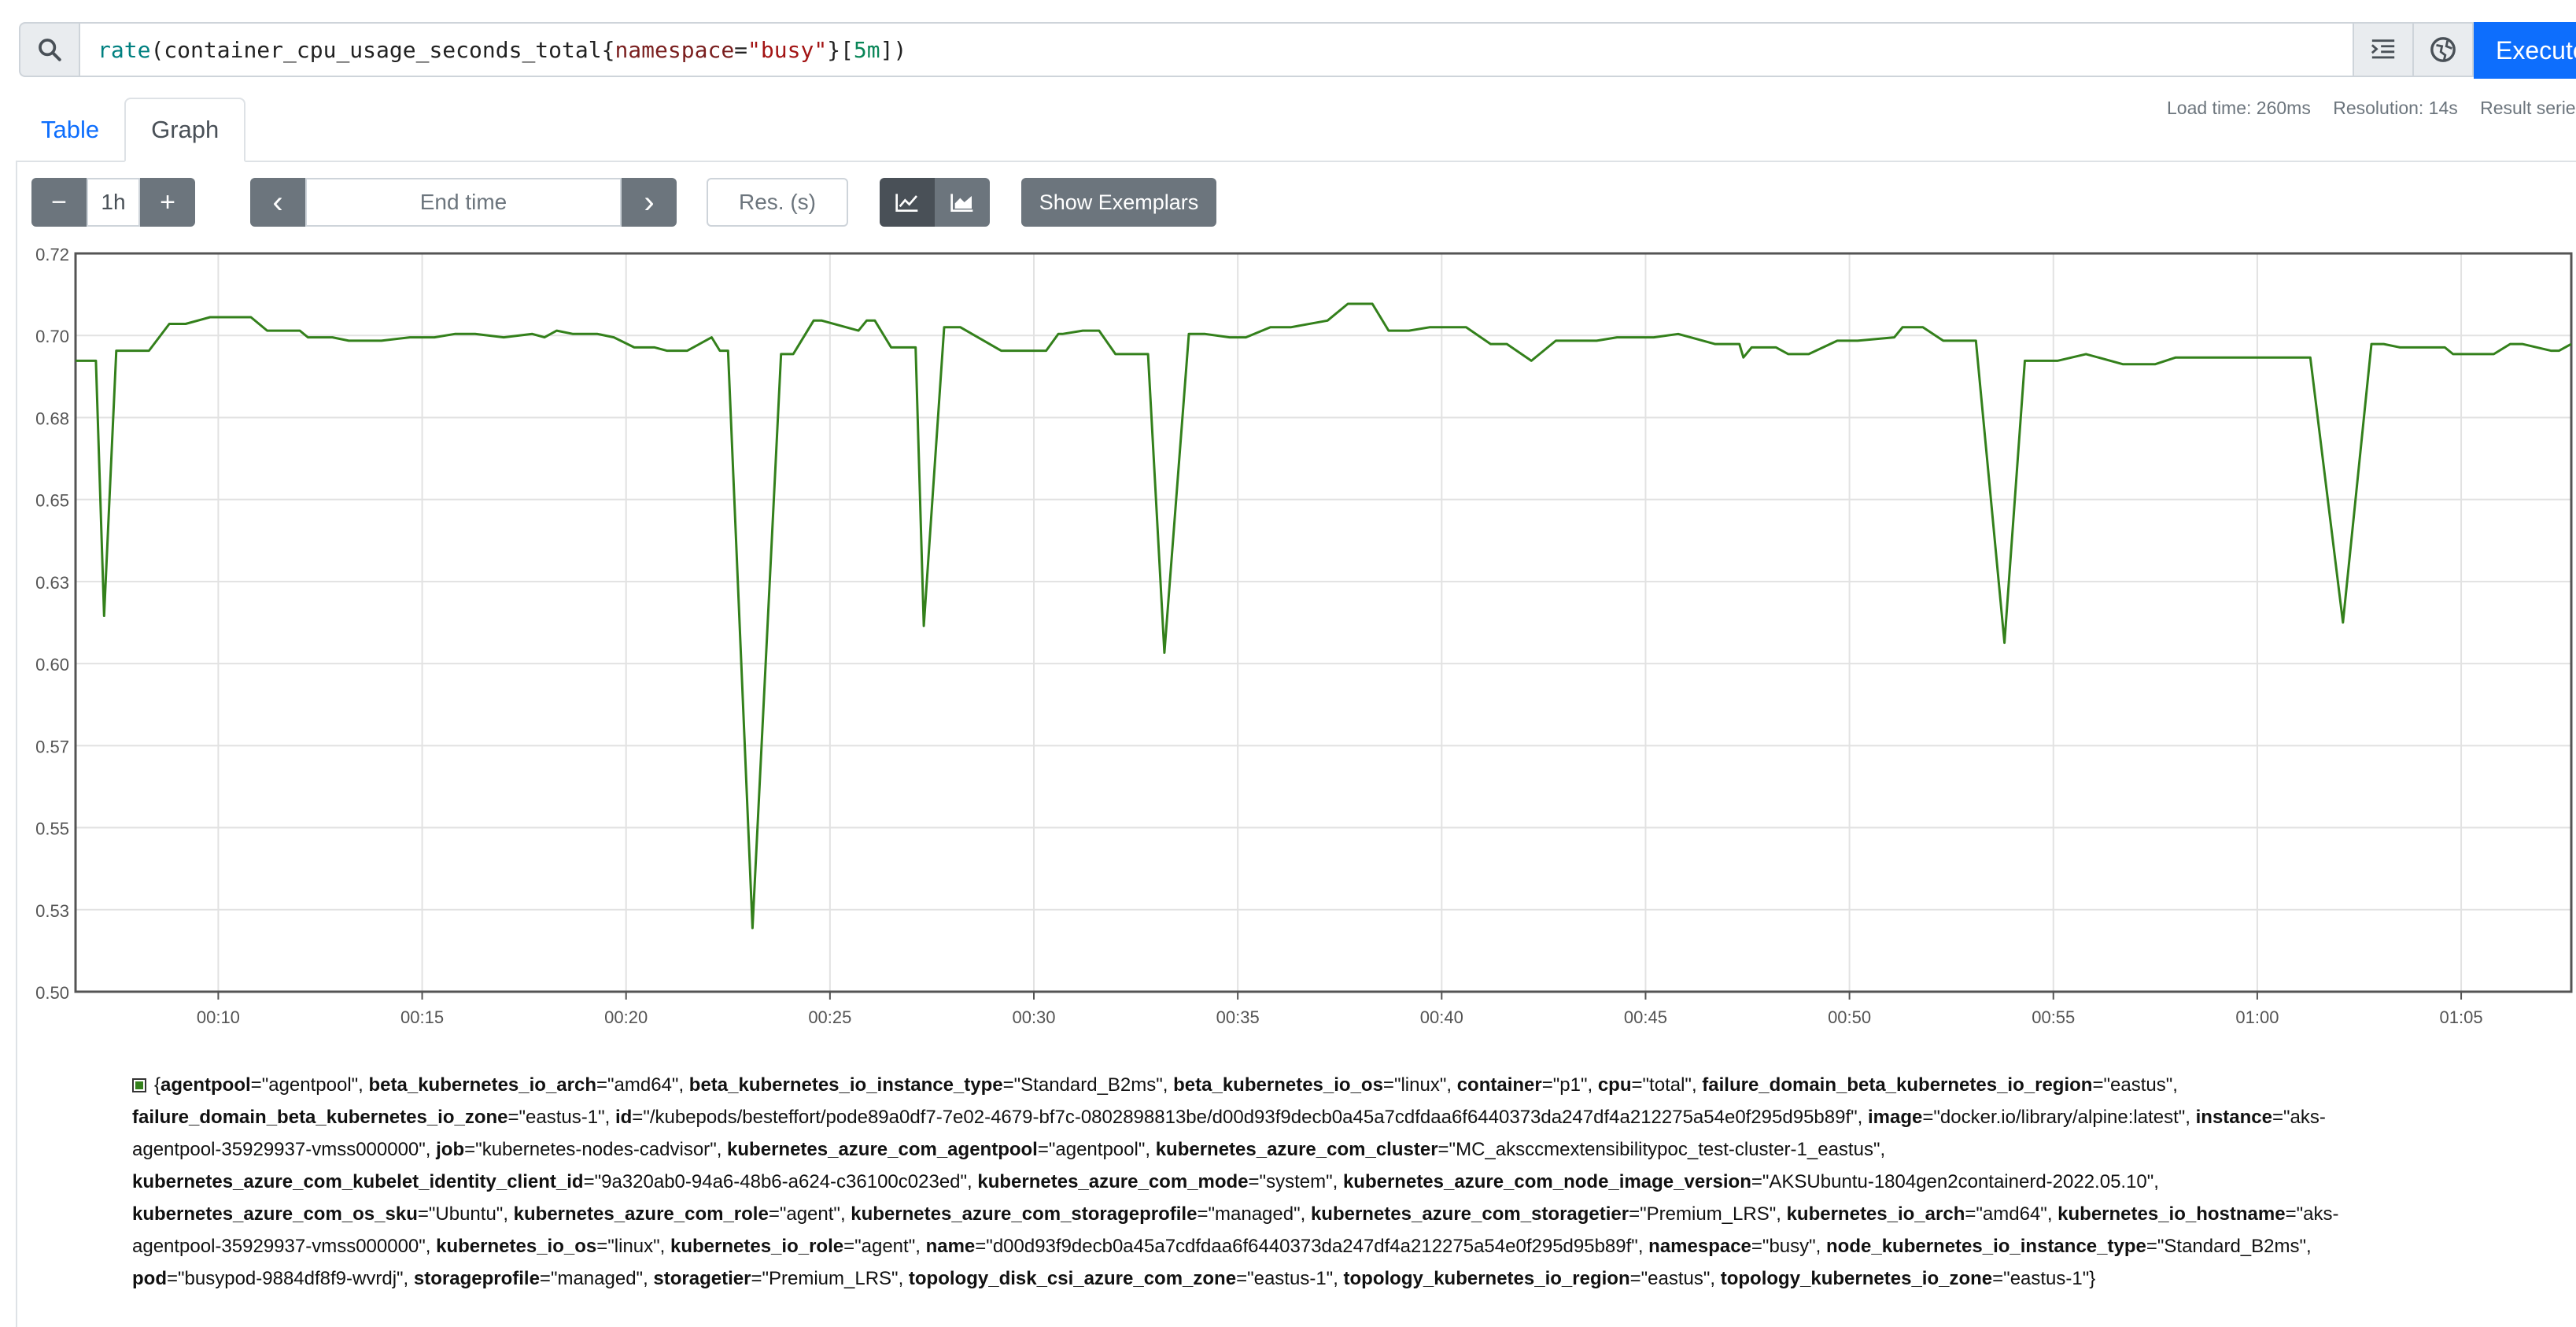  What do you see at coordinates (1615, 1085) in the screenshot?
I see `label-key: cpu` at bounding box center [1615, 1085].